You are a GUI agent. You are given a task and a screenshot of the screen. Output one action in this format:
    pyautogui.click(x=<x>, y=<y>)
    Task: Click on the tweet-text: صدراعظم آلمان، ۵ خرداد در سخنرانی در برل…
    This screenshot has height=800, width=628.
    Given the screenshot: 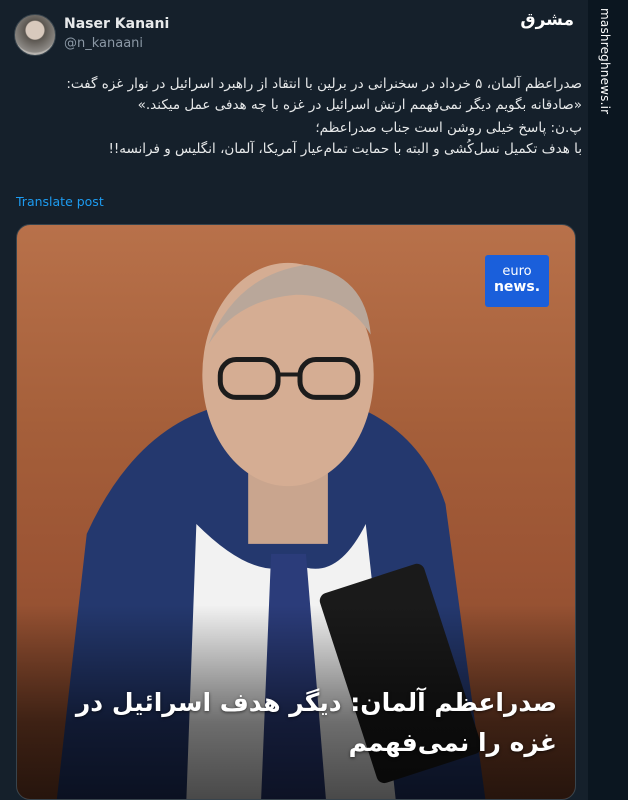 What is the action you would take?
    pyautogui.click(x=299, y=117)
    